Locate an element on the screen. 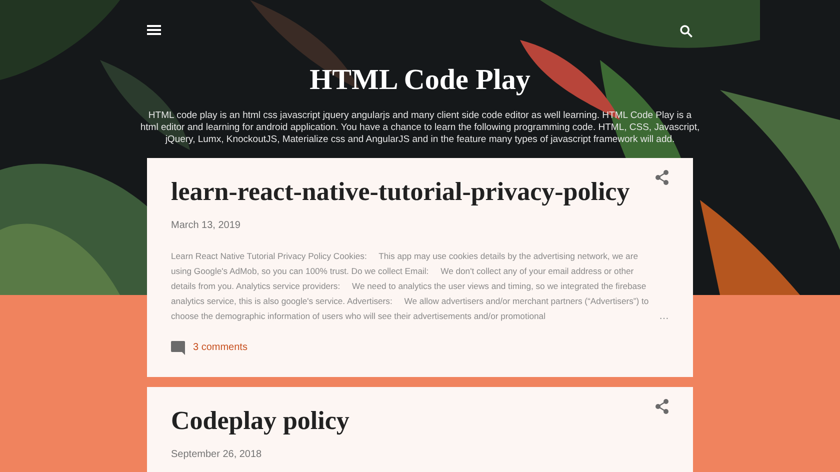 The width and height of the screenshot is (840, 472). menu-icon is located at coordinates (154, 30).